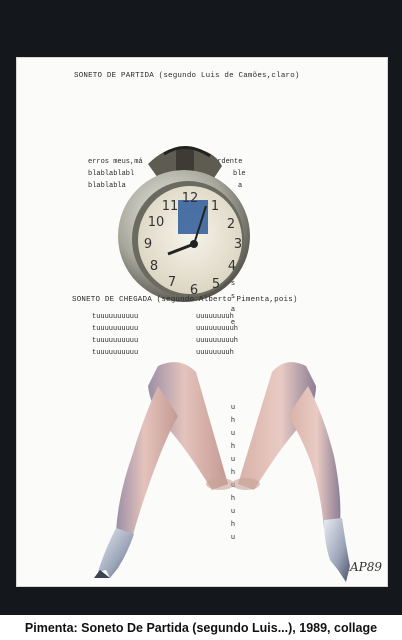  What do you see at coordinates (215, 206) in the screenshot?
I see `clock-number: 1` at bounding box center [215, 206].